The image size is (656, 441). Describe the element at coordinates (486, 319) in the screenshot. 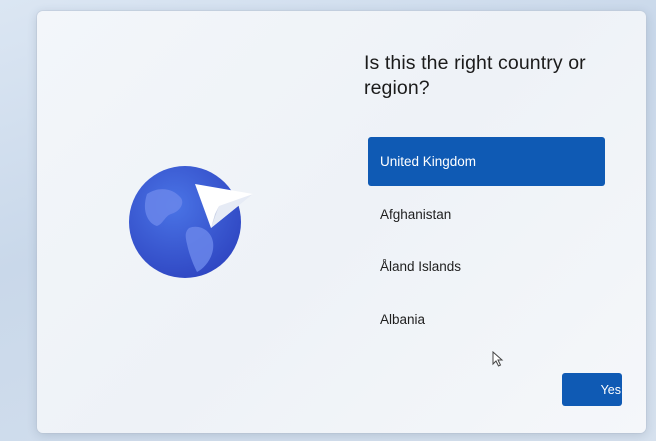

I see `country-option-albania: Albania` at that location.